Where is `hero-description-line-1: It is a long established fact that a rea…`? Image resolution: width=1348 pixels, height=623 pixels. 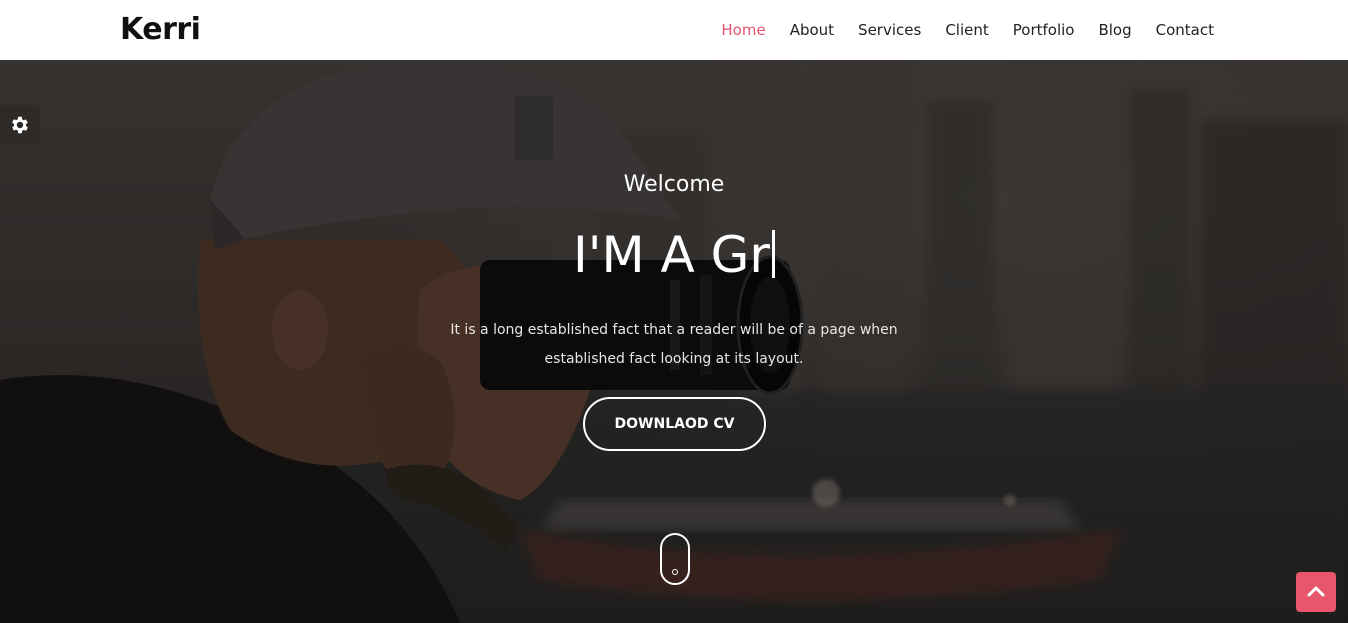
hero-description-line-1: It is a long established fact that a rea… is located at coordinates (674, 330).